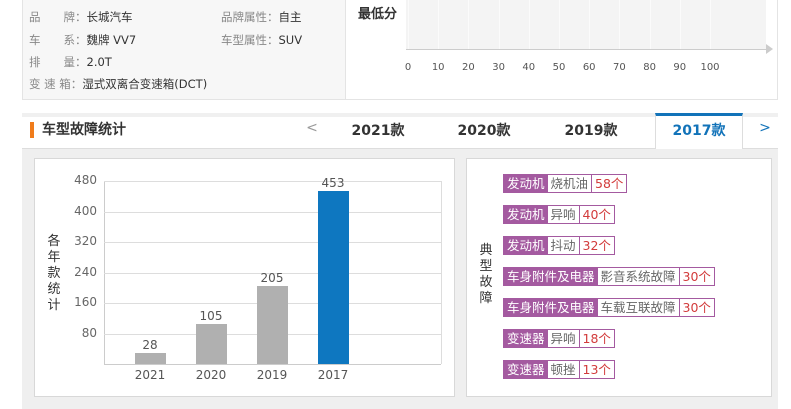  Describe the element at coordinates (85, 302) in the screenshot. I see `y-tick-label: 160` at that location.